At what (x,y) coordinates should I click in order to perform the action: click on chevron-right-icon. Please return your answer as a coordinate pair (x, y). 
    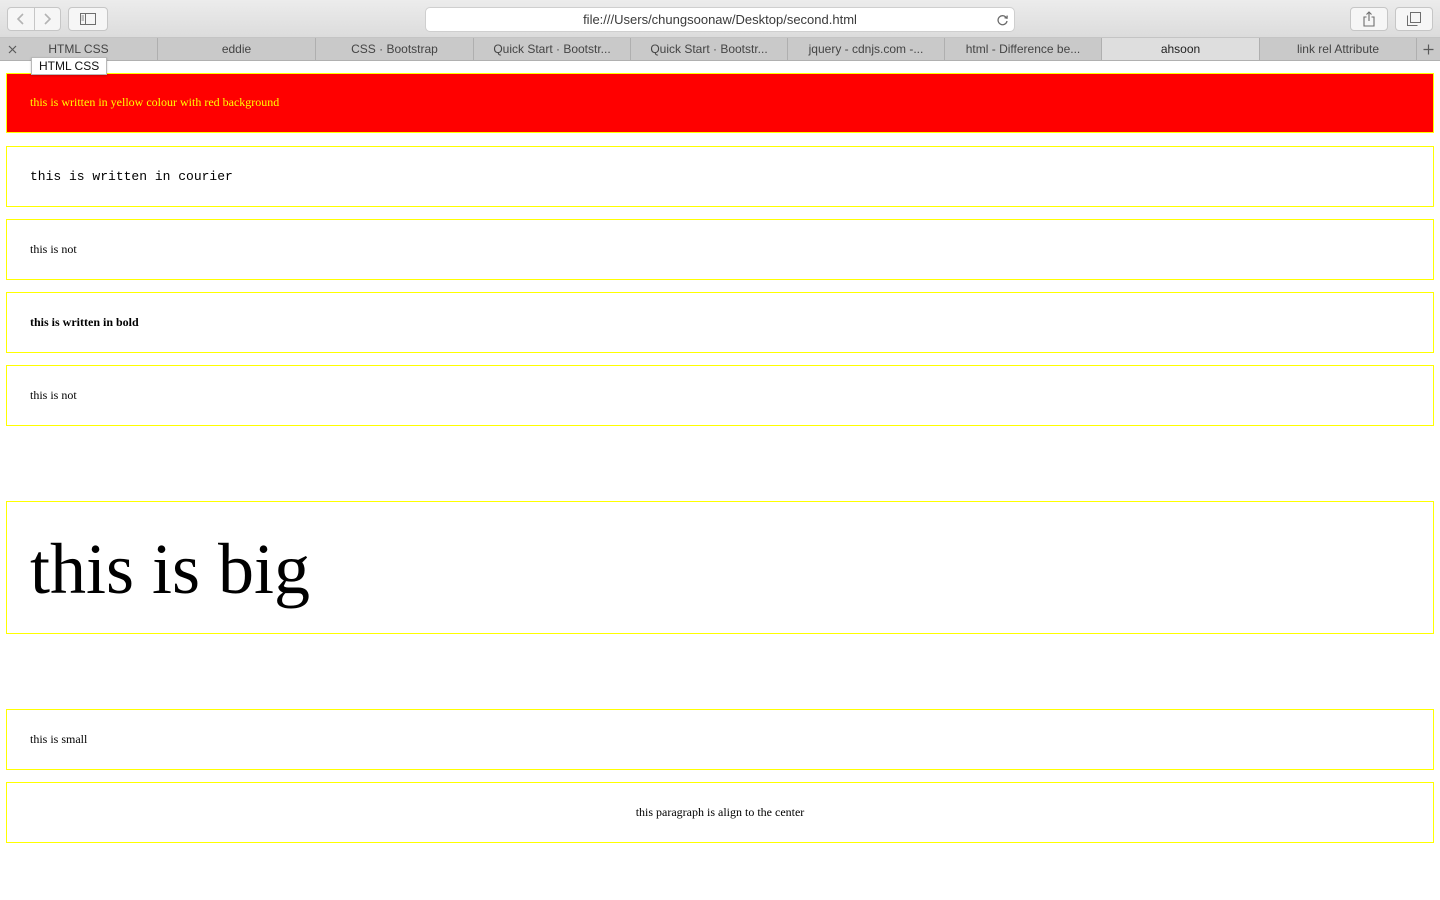
    Looking at the image, I should click on (48, 19).